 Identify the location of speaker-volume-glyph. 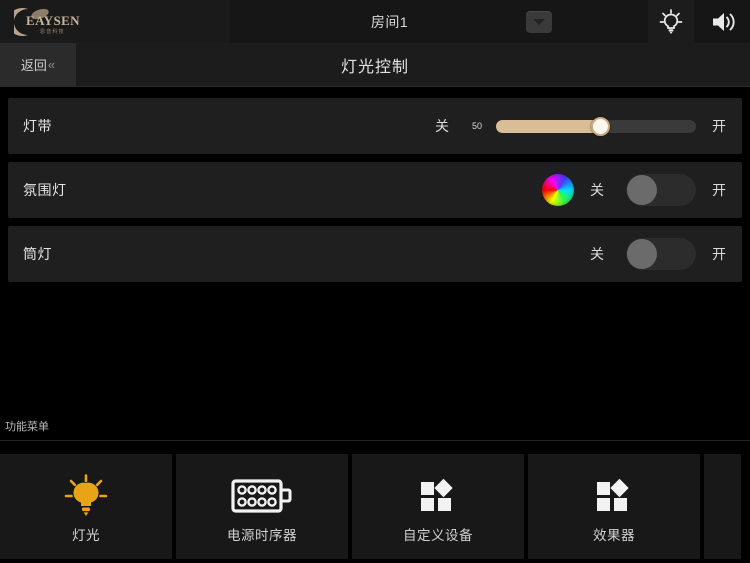
(723, 21).